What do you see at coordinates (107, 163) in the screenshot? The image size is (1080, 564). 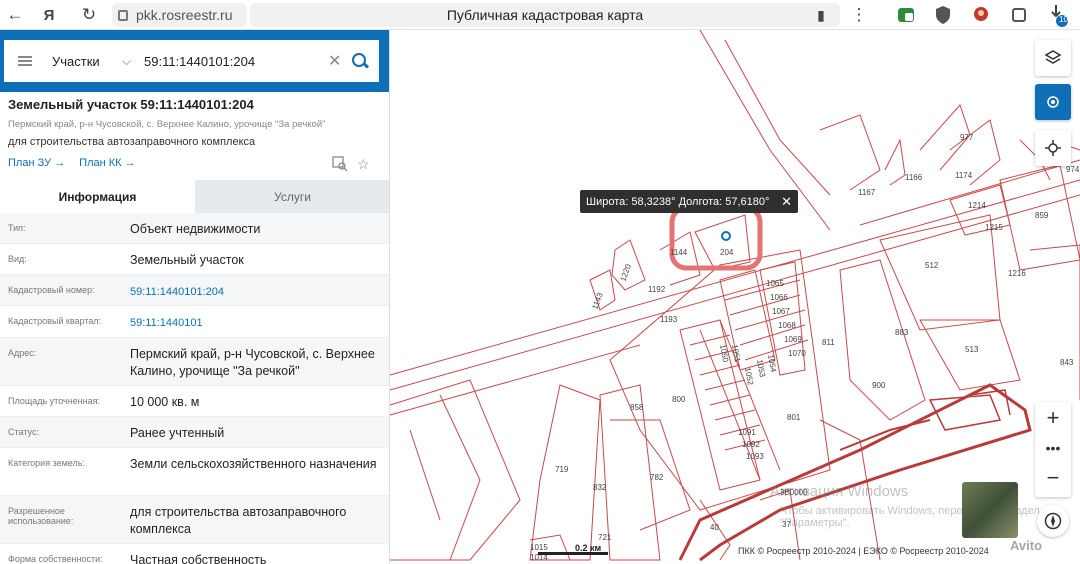 I see `plan-kk-link: План КК →` at bounding box center [107, 163].